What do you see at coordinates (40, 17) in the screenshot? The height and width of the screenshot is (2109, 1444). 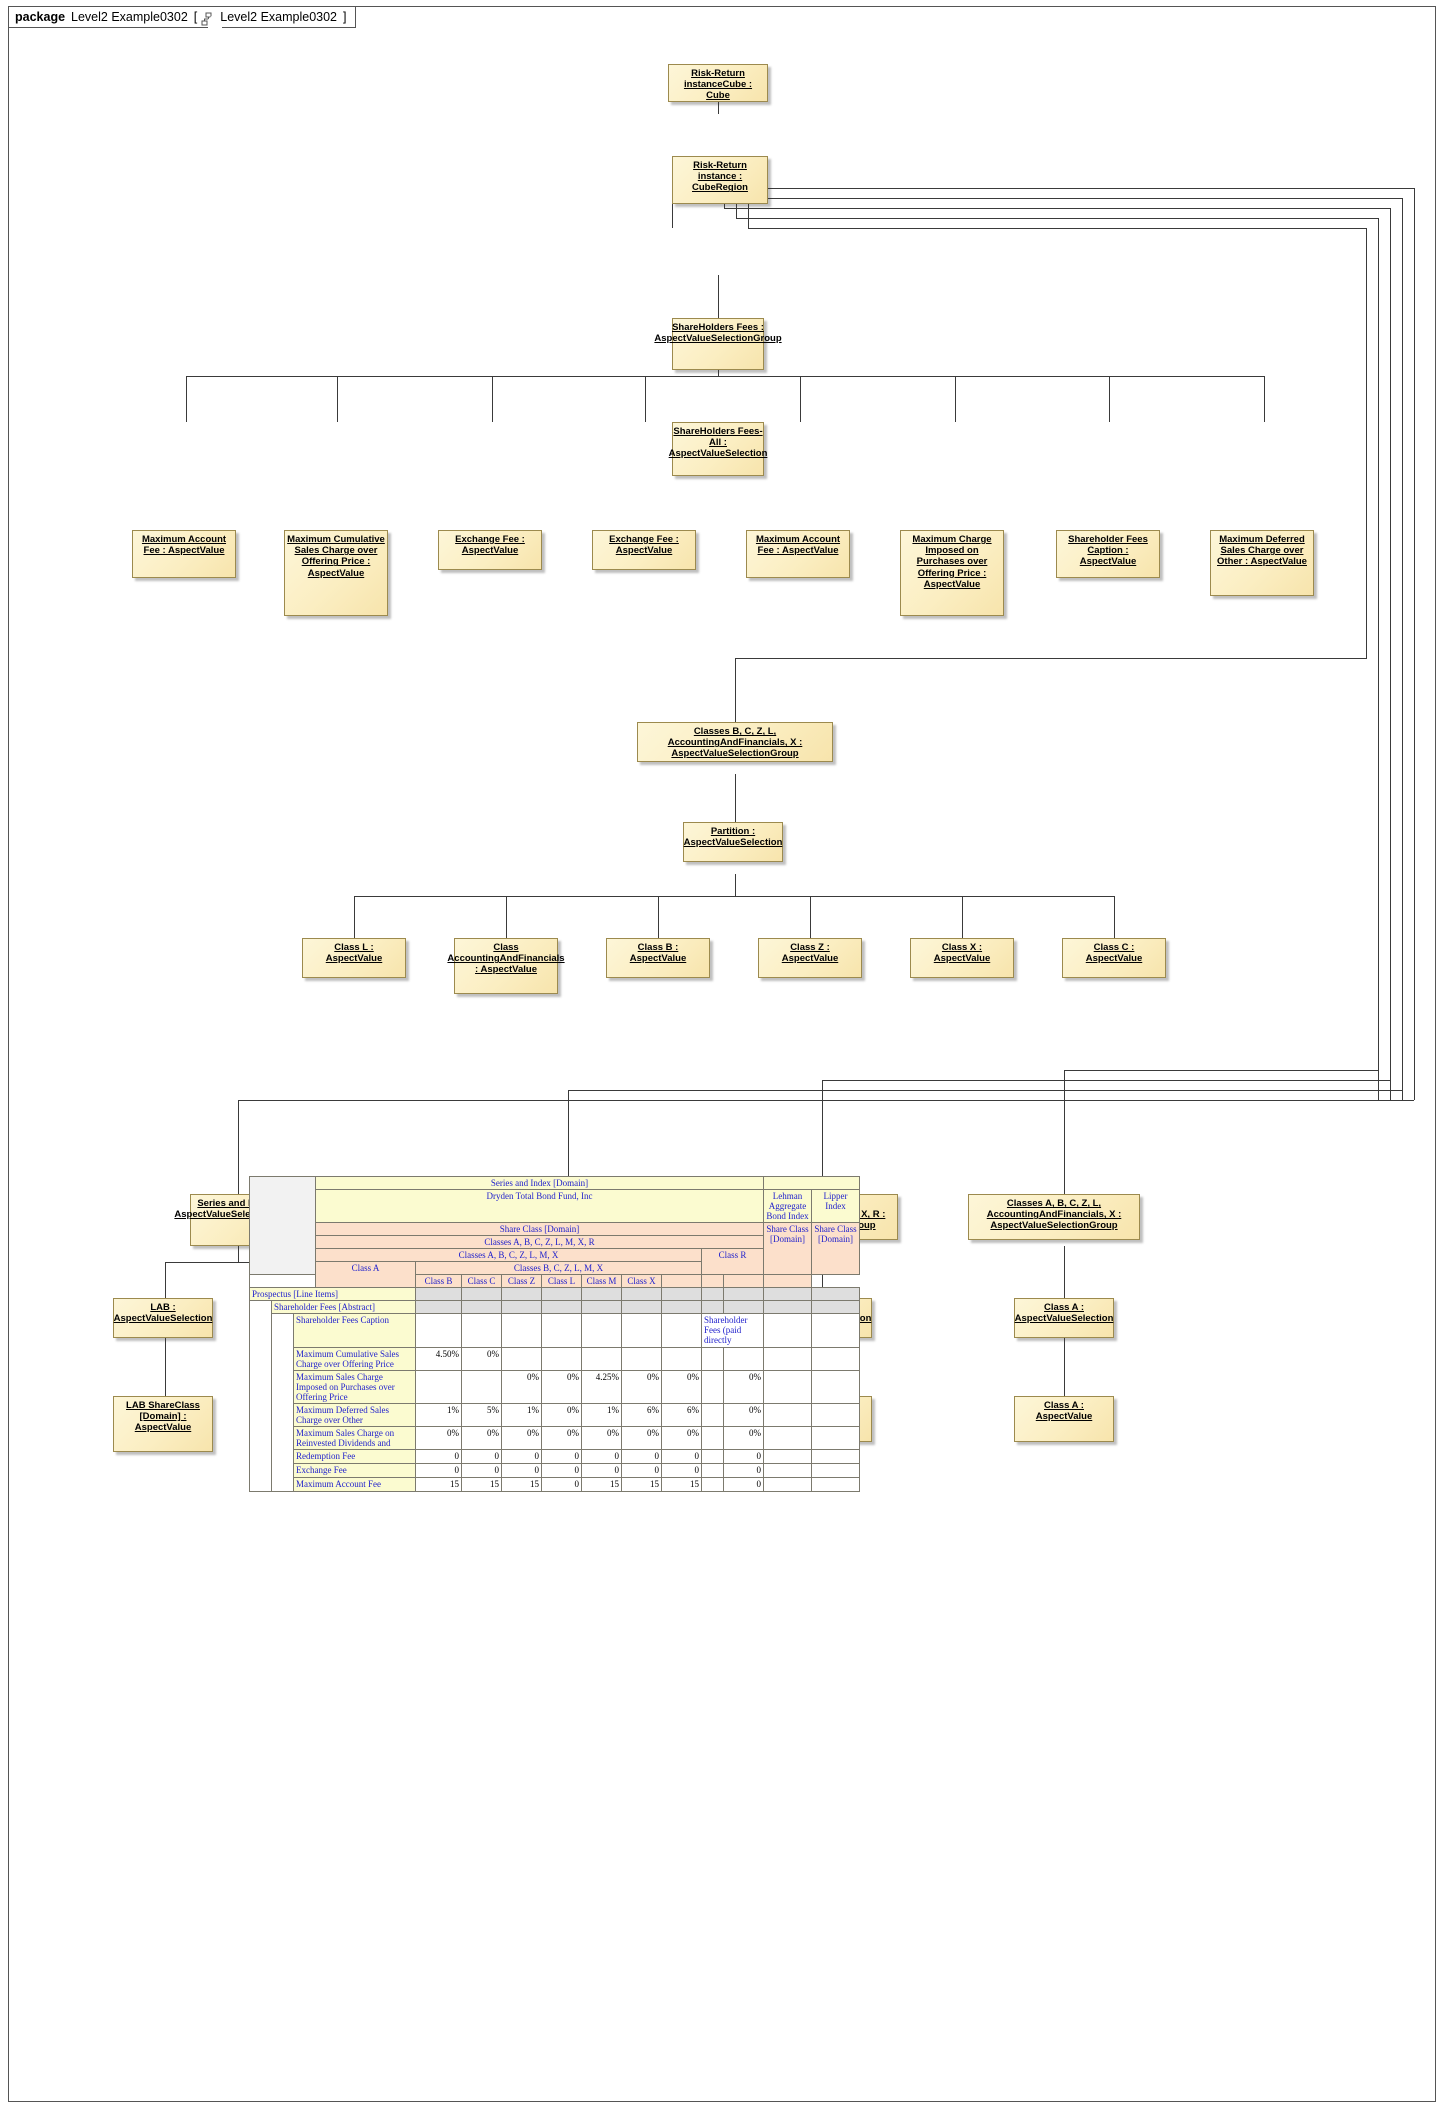 I see `package-keyword: package` at bounding box center [40, 17].